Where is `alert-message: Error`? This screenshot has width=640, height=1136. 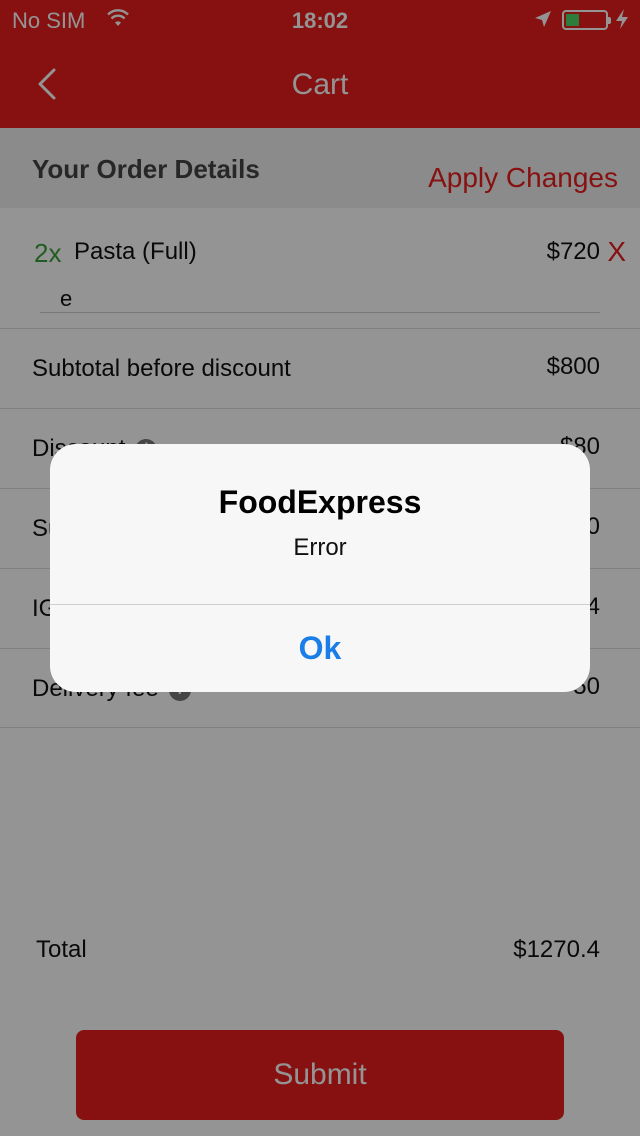
alert-message: Error is located at coordinates (320, 547).